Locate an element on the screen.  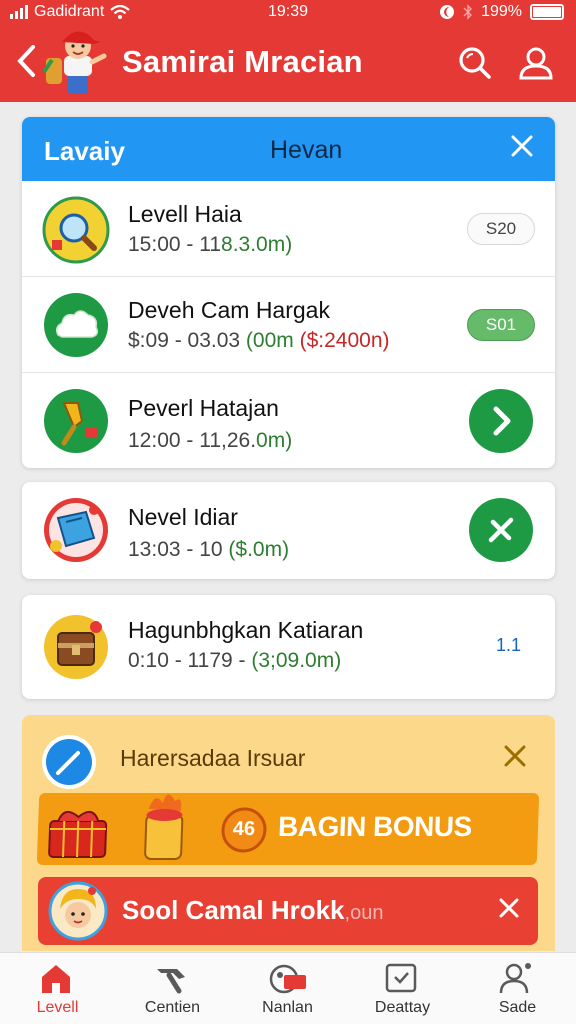
edit-pencil-icon is located at coordinates (68, 763).